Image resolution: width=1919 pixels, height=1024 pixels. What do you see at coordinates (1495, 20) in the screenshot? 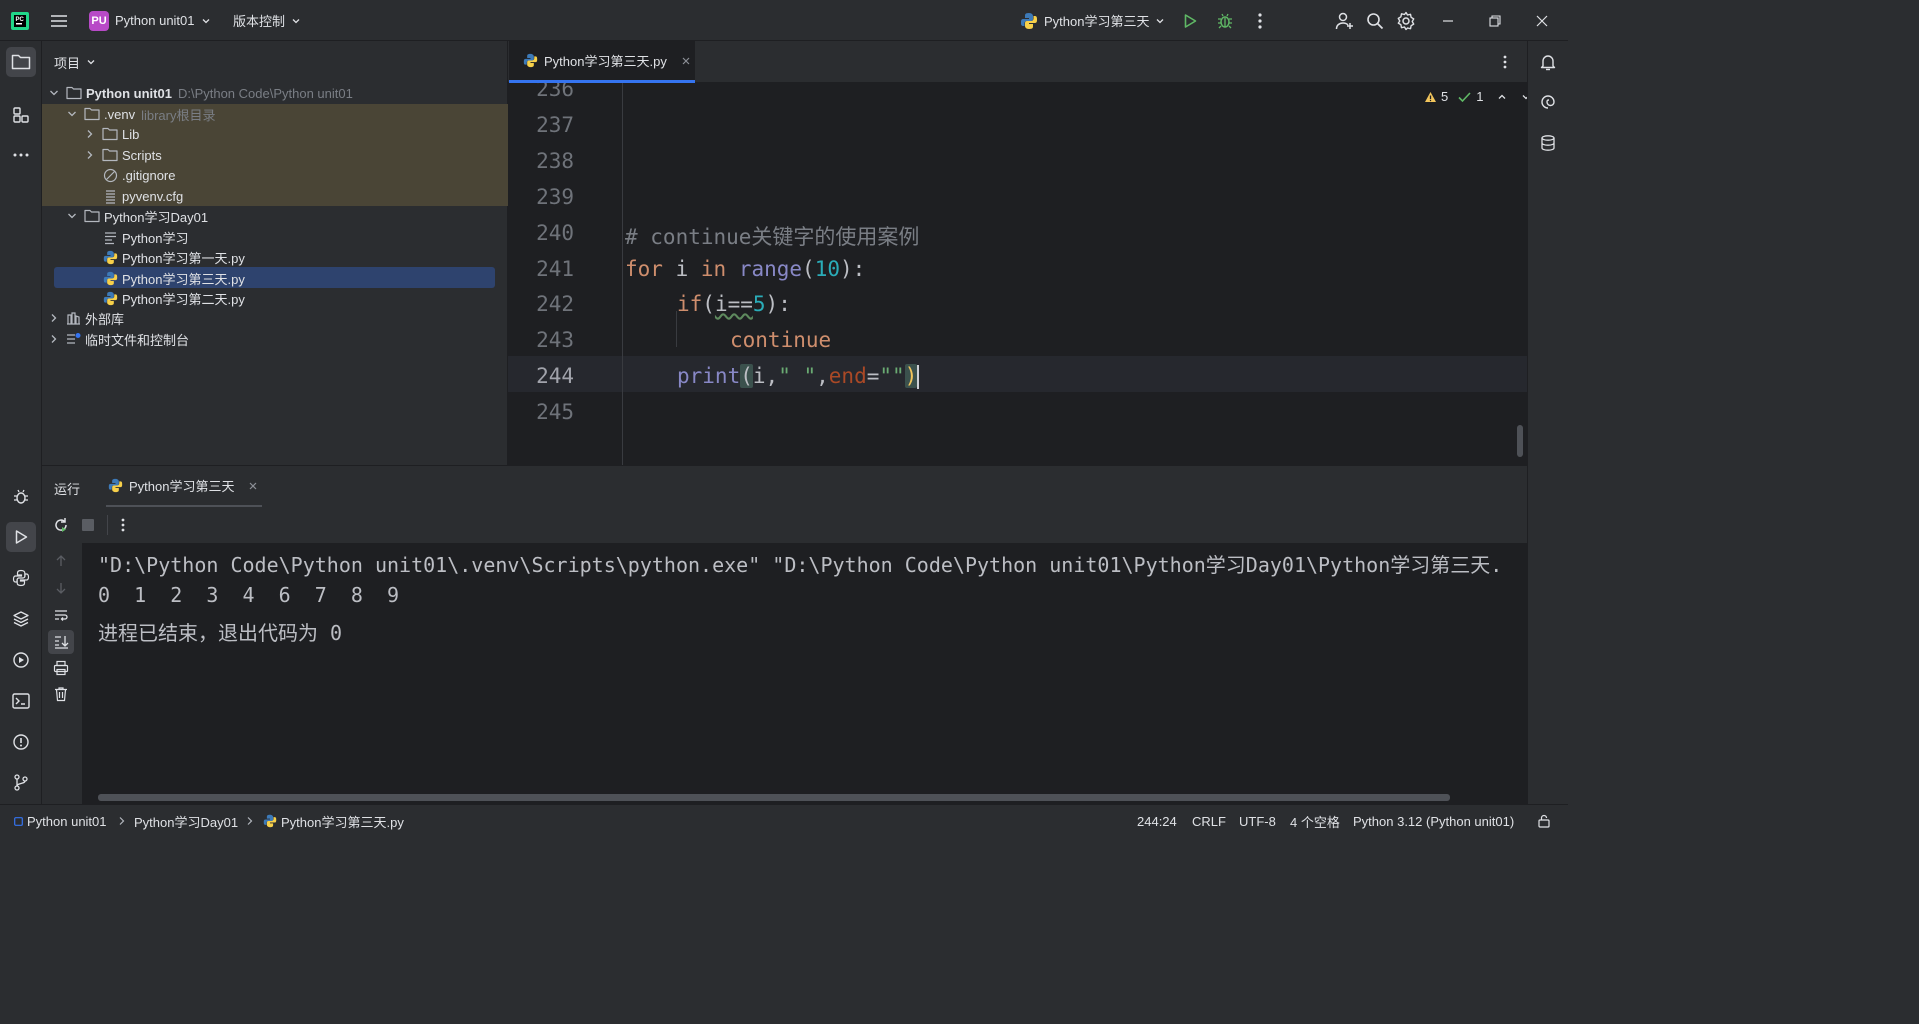
I see `restore-button` at bounding box center [1495, 20].